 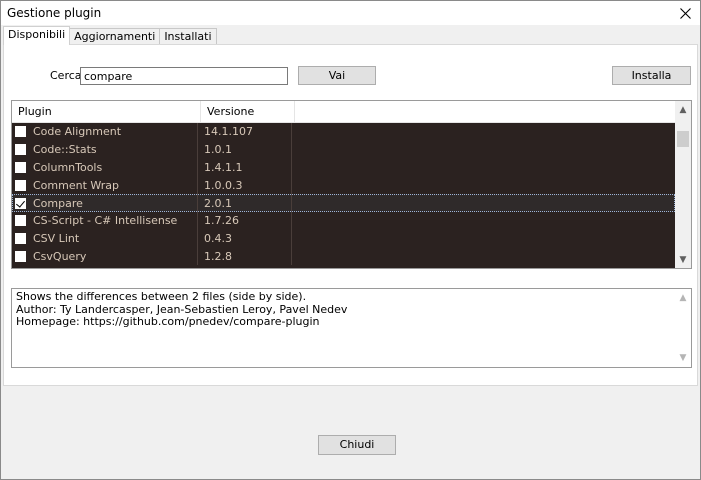 What do you see at coordinates (58, 203) in the screenshot?
I see `plugin-name: Compare` at bounding box center [58, 203].